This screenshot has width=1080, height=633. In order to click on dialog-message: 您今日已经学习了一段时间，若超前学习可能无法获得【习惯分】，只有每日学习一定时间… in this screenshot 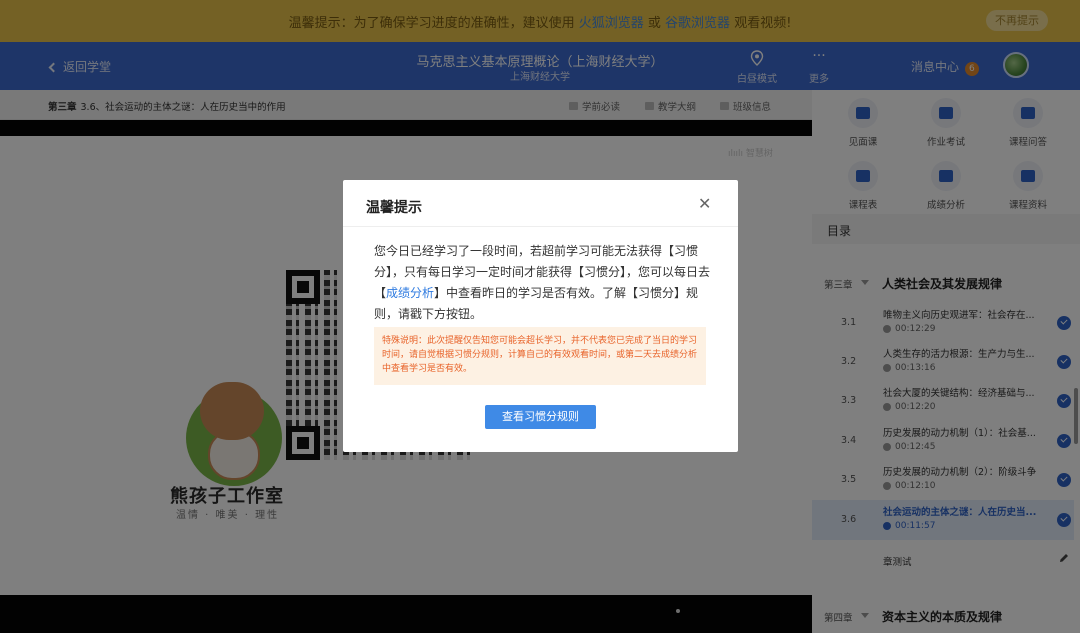, I will do `click(542, 283)`.